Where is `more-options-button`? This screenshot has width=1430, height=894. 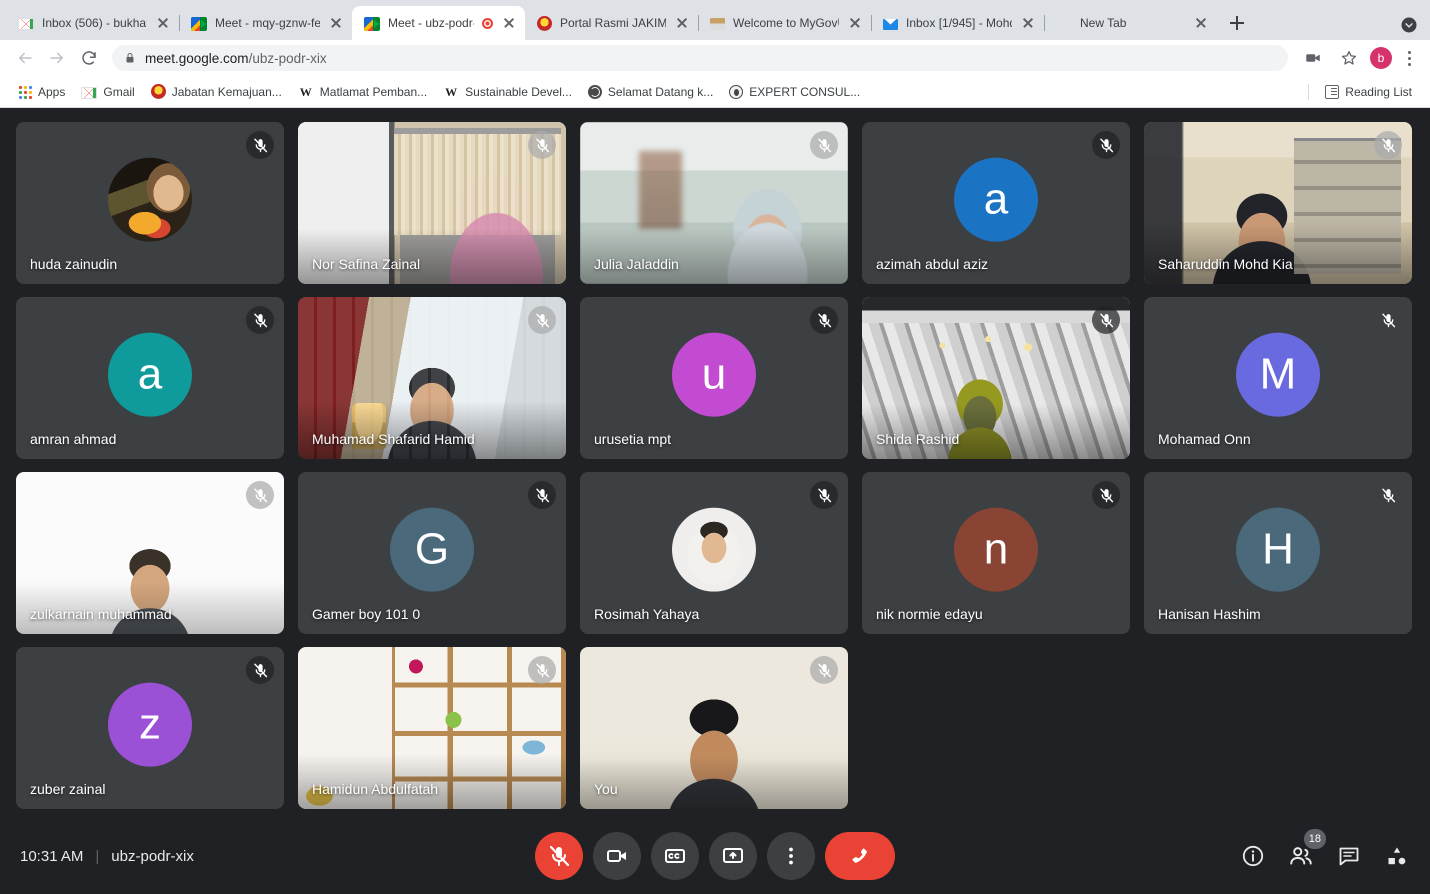
more-options-button is located at coordinates (791, 856).